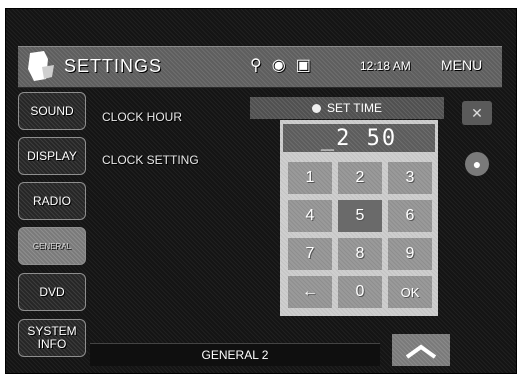 This screenshot has width=518, height=375. I want to click on time-display: _2 50, so click(359, 138).